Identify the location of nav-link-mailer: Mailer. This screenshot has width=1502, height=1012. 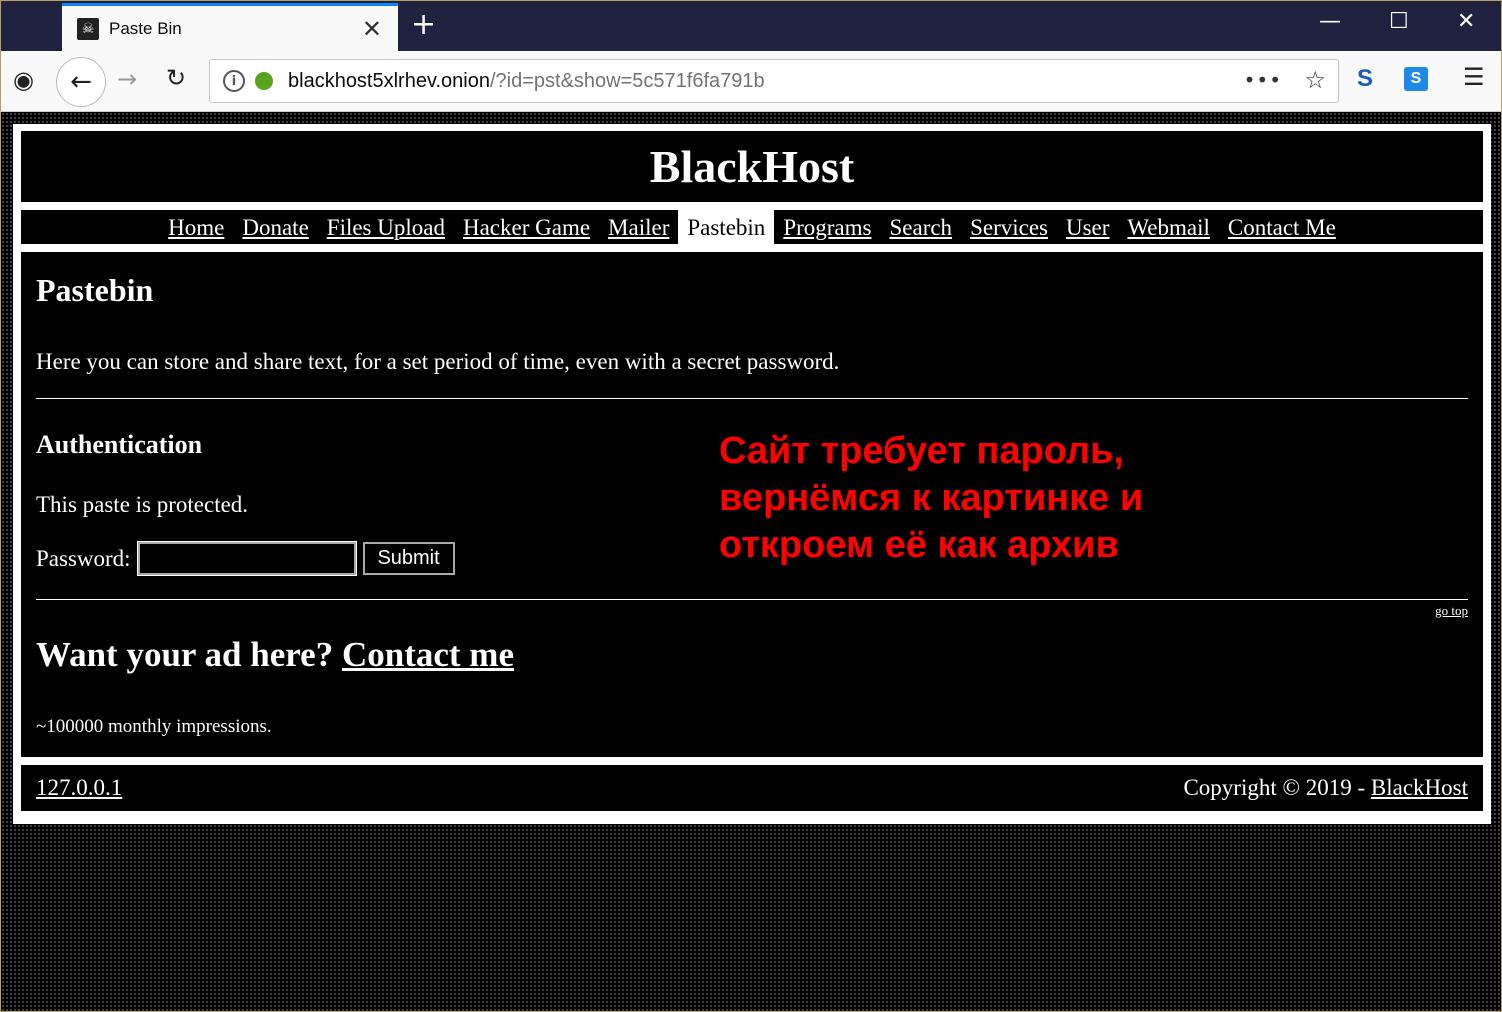
(638, 227).